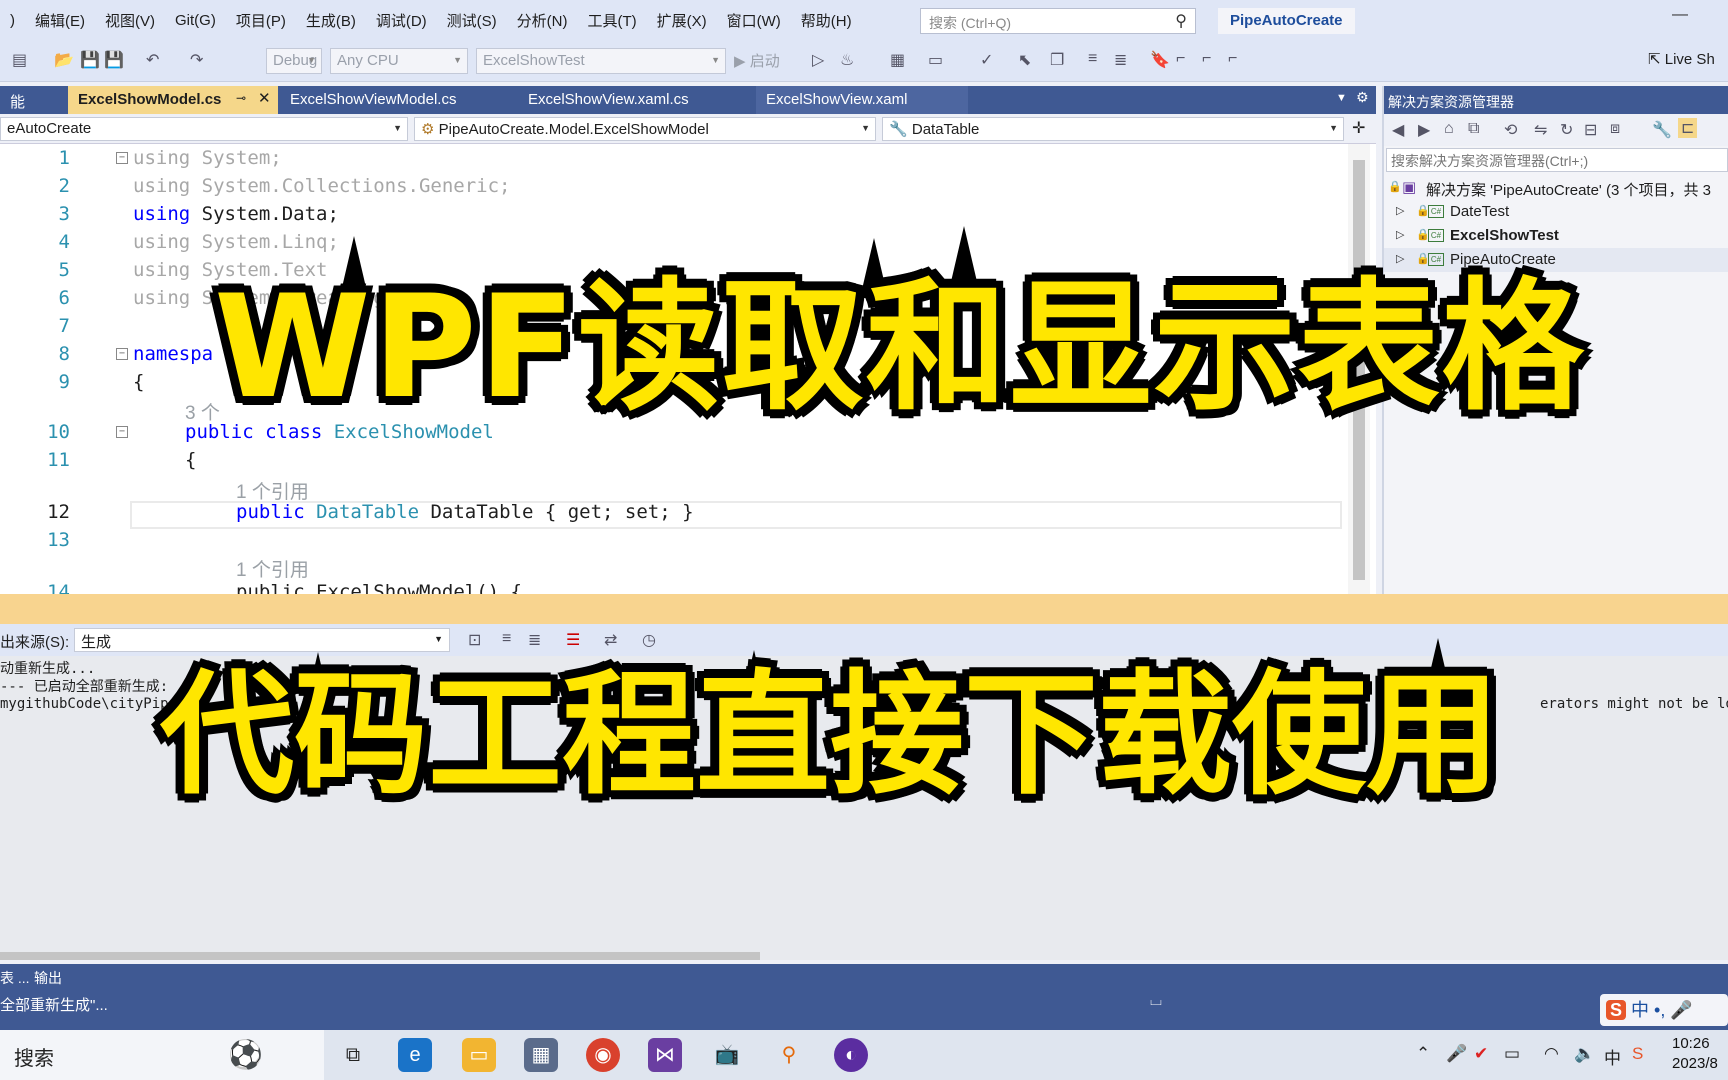 This screenshot has height=1080, width=1728. Describe the element at coordinates (262, 640) in the screenshot. I see `output-source-select: 生成 ▼` at that location.